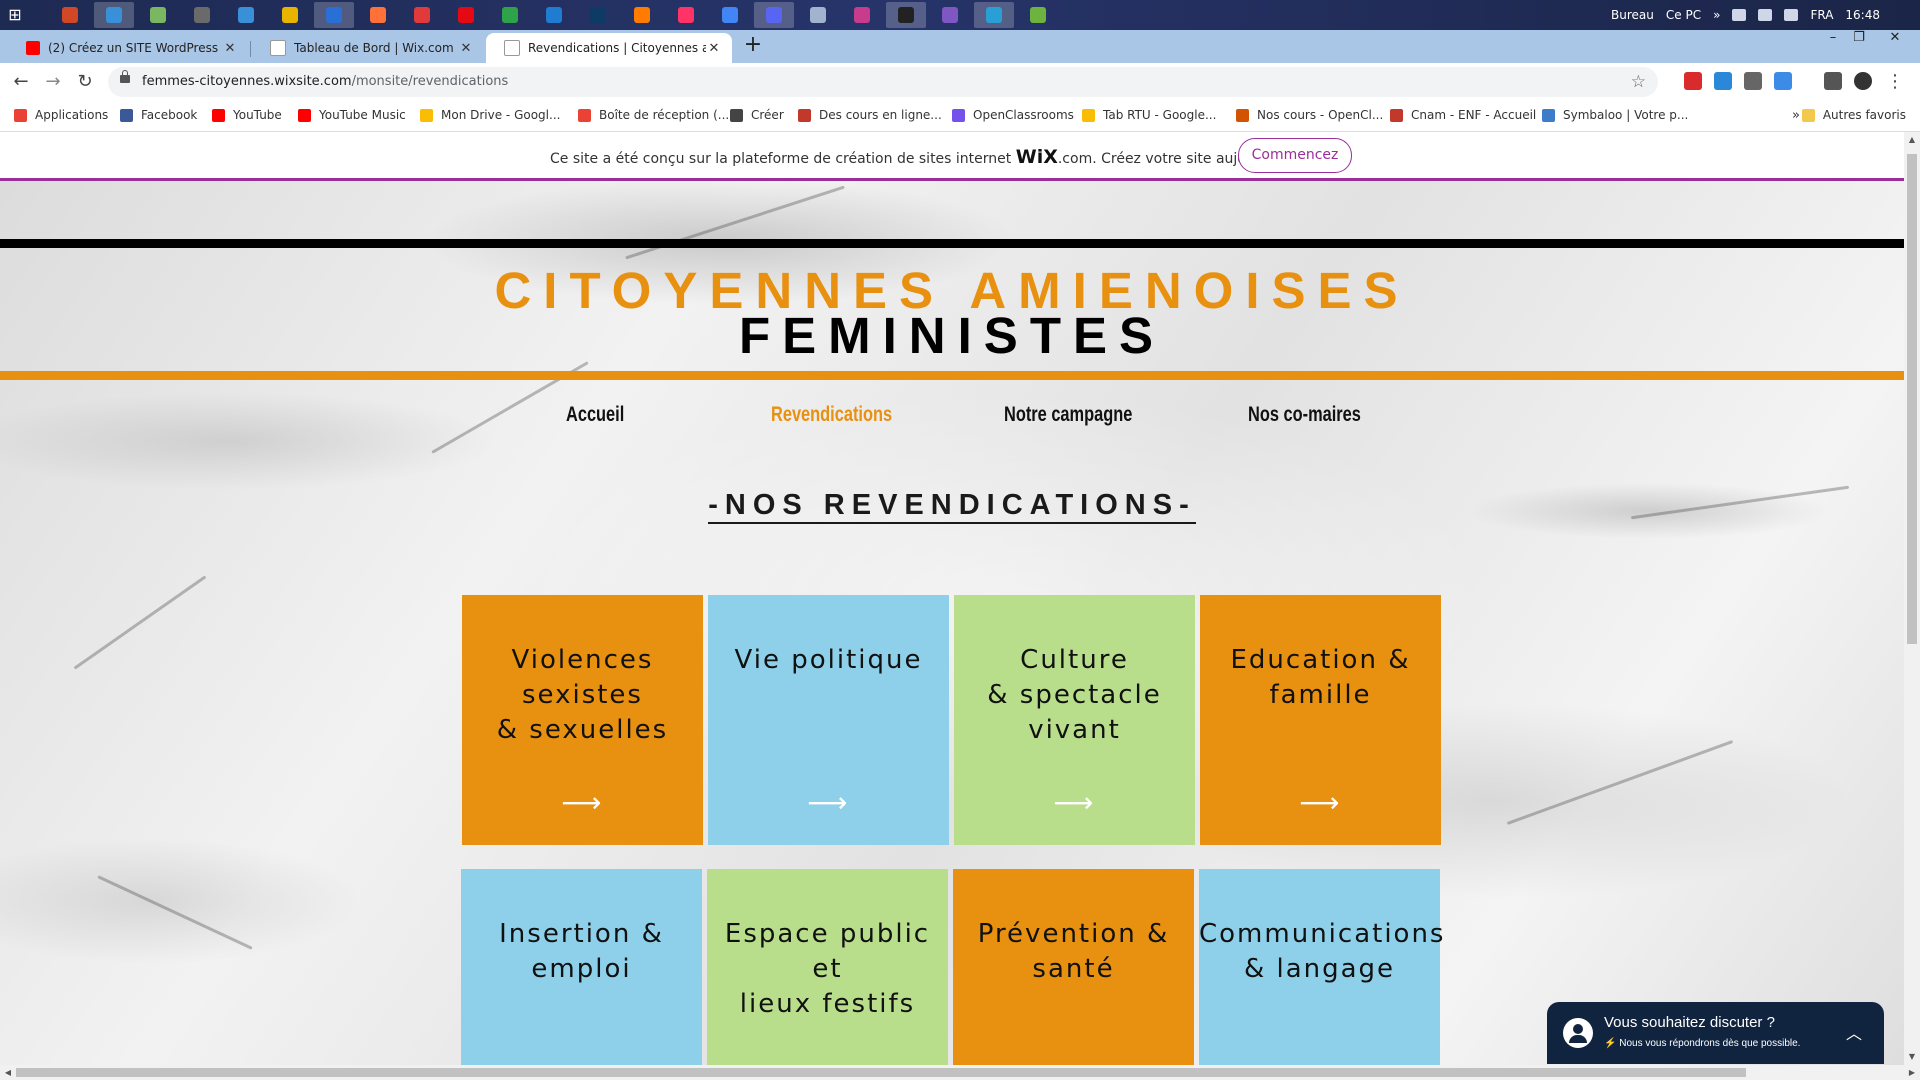 The width and height of the screenshot is (1920, 1080). Describe the element at coordinates (1068, 415) in the screenshot. I see `nav-notre-campagne: Notre campagne` at that location.